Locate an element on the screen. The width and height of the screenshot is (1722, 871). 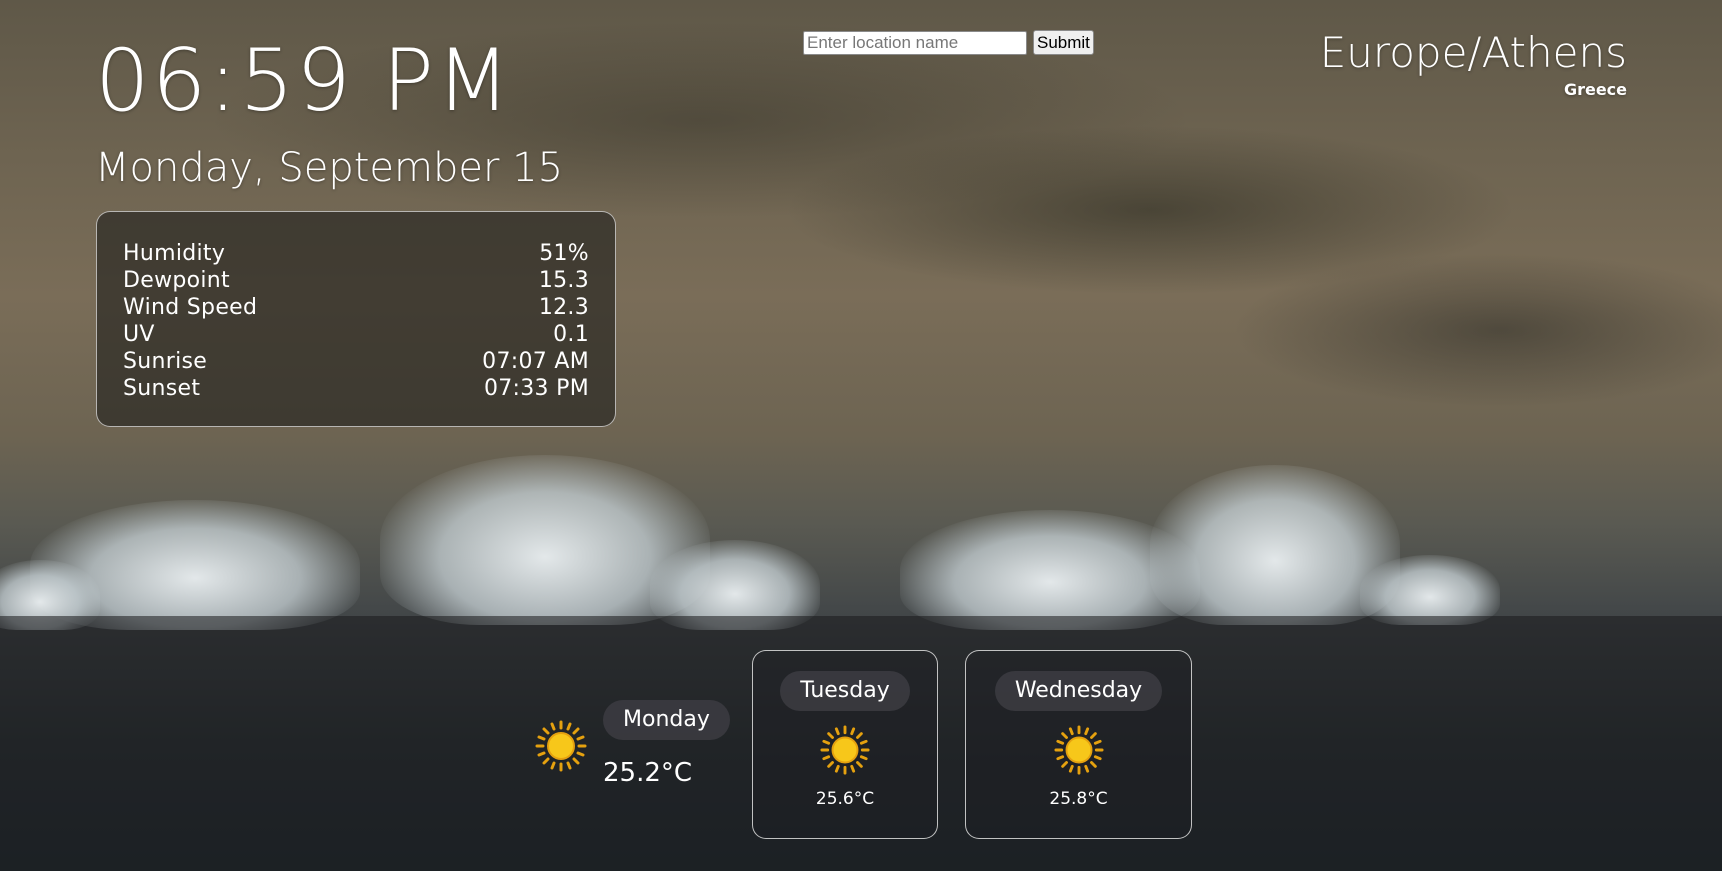
location-info: Europe/Athens Greece is located at coordinates (1473, 64).